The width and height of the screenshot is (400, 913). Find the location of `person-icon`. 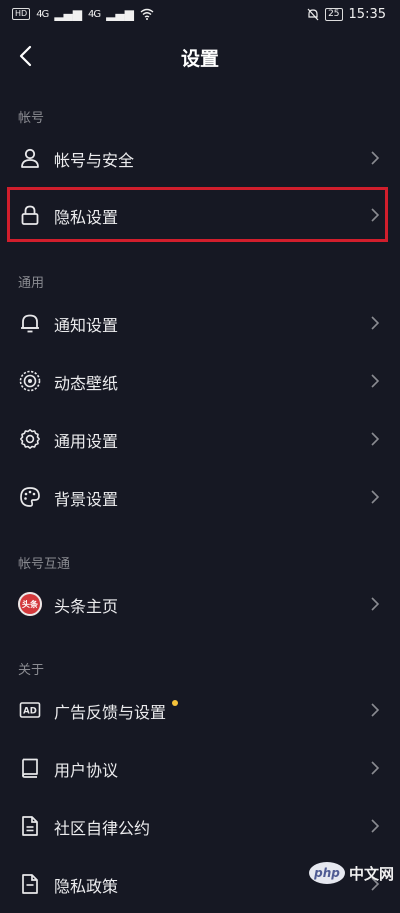

person-icon is located at coordinates (30, 158).